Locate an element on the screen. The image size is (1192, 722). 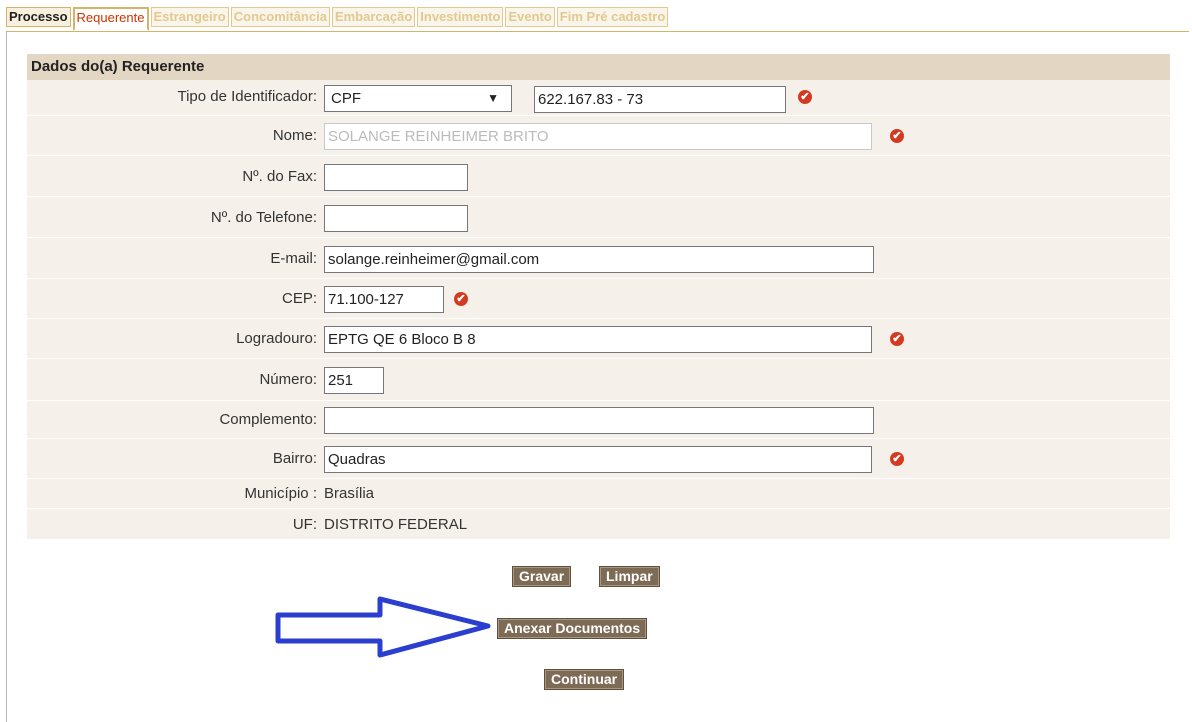
cep-label: CEP: is located at coordinates (299, 298).